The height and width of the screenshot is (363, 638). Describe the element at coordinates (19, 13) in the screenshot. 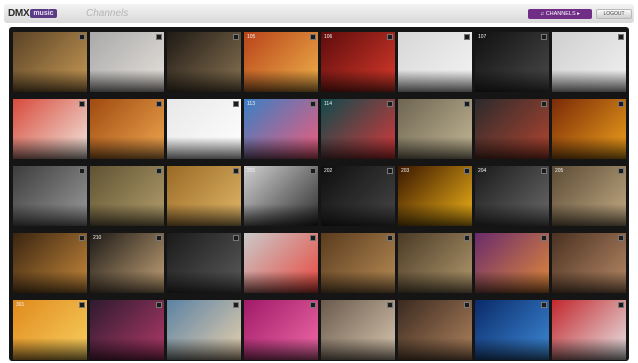

I see `logo-text: DMX` at that location.